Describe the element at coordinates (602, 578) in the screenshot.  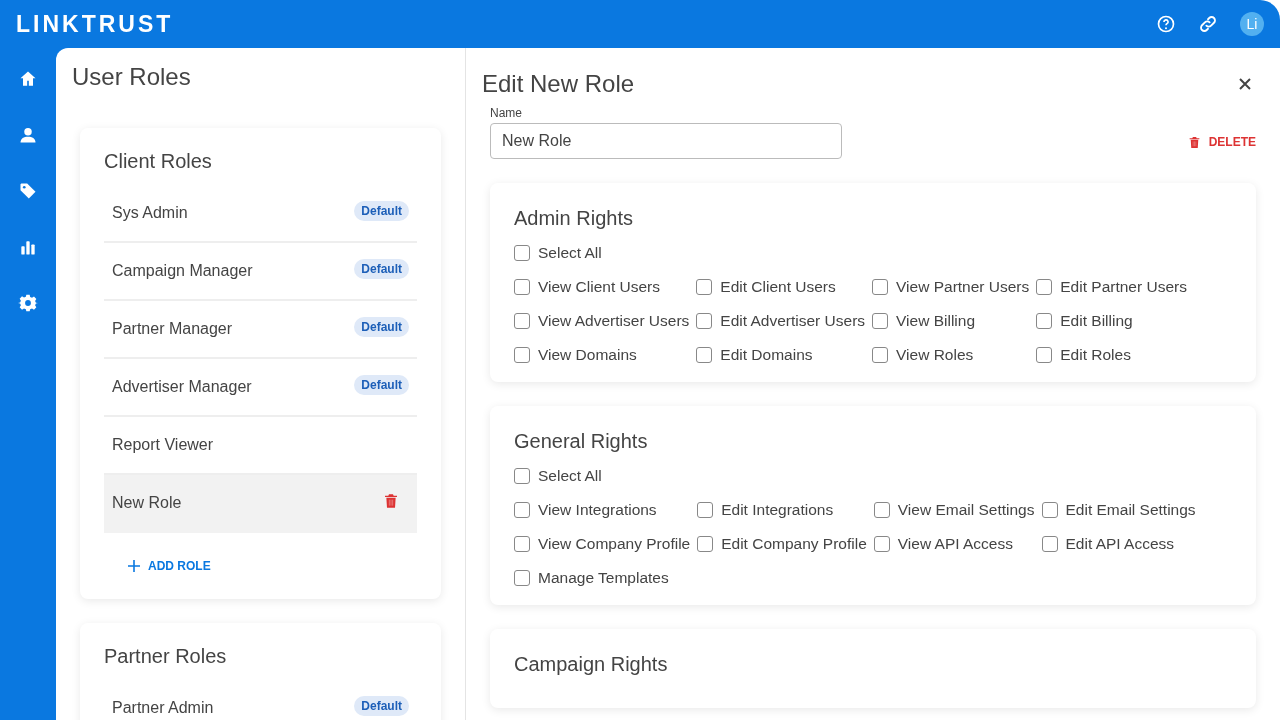
I see `checkbox: Manage Templates` at that location.